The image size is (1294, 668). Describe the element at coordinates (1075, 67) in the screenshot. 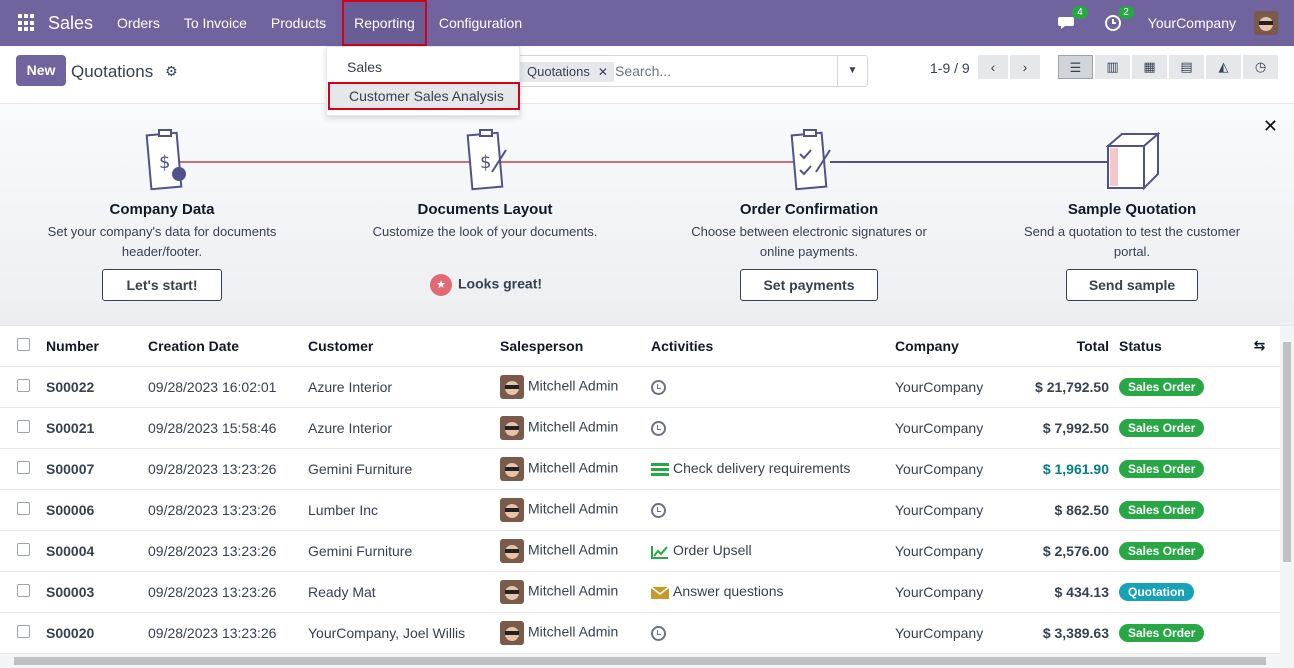

I see `list-view-icon: ☰` at that location.